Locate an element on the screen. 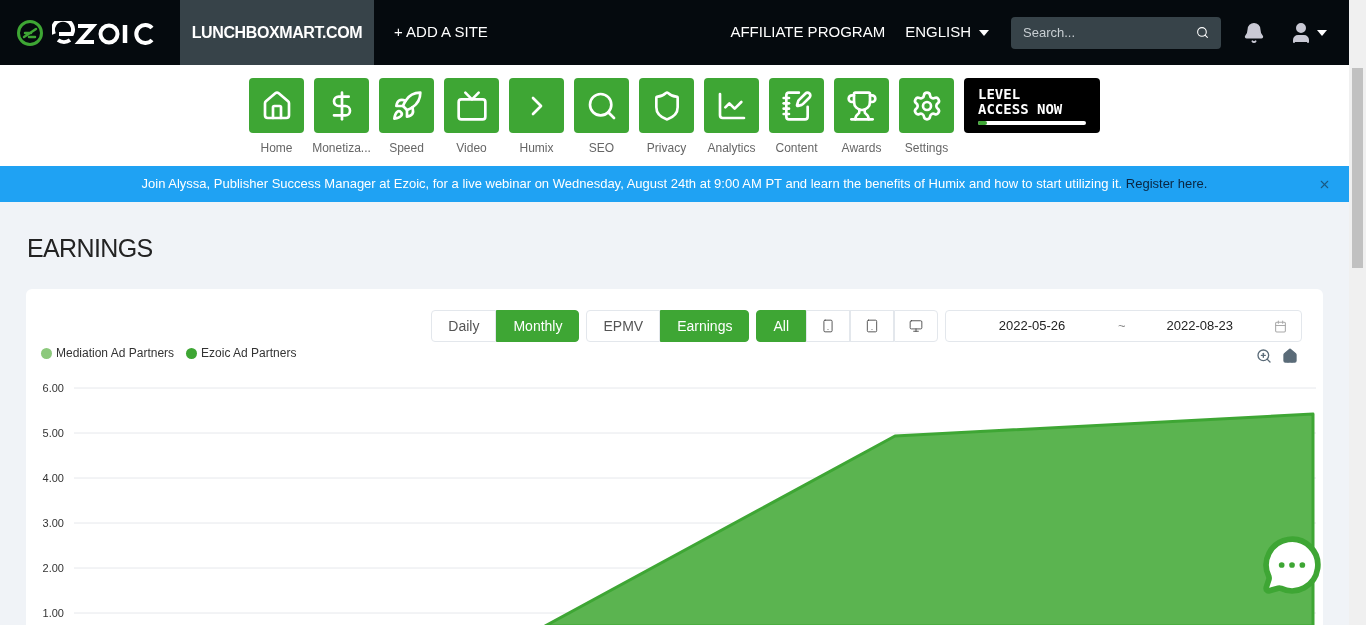  phone-icon is located at coordinates (828, 326).